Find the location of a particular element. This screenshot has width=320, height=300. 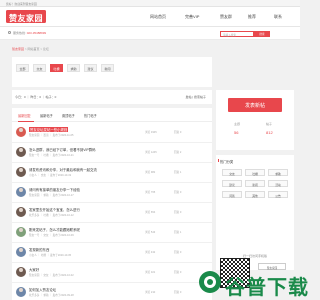

post-meta: 欢乐多多 ｜ 求助 ｜ 发布于2020-09-28 is located at coordinates (51, 295).